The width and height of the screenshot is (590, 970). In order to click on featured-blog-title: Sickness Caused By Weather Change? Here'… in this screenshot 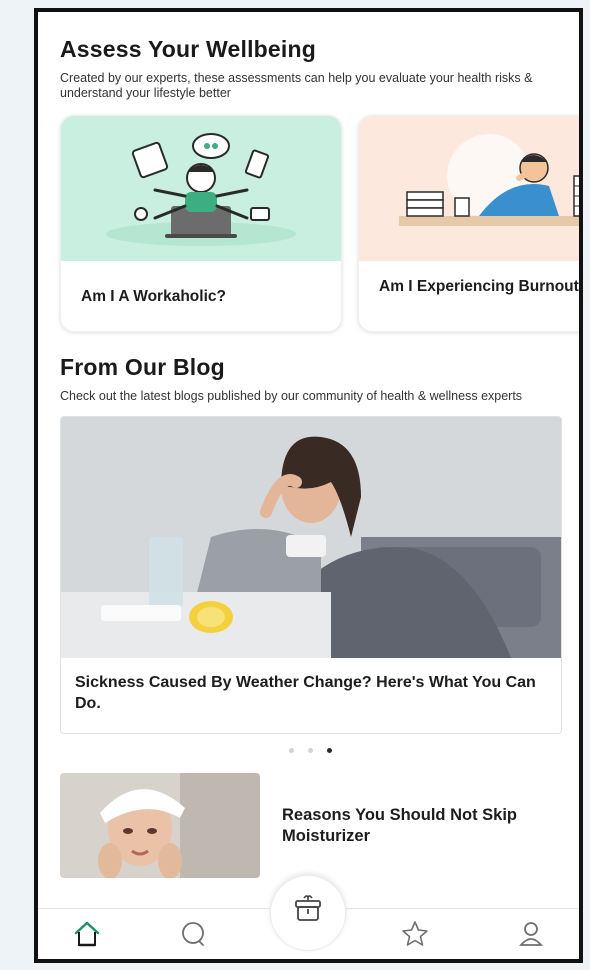, I will do `click(305, 693)`.